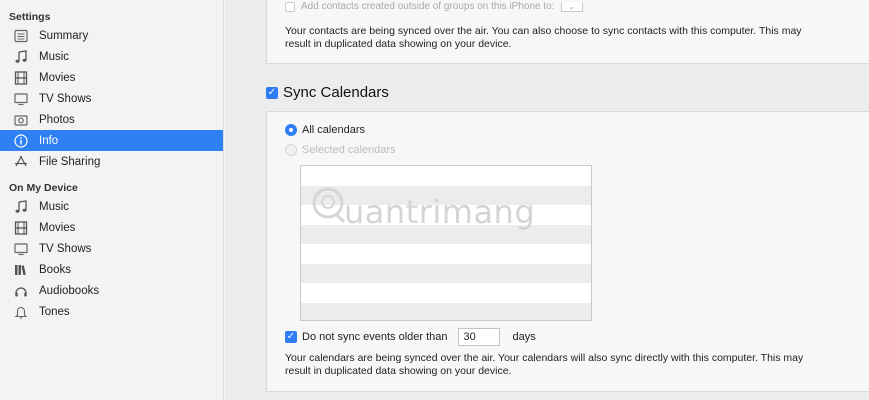  What do you see at coordinates (336, 92) in the screenshot?
I see `sync-calendars-label: Sync Calendars` at bounding box center [336, 92].